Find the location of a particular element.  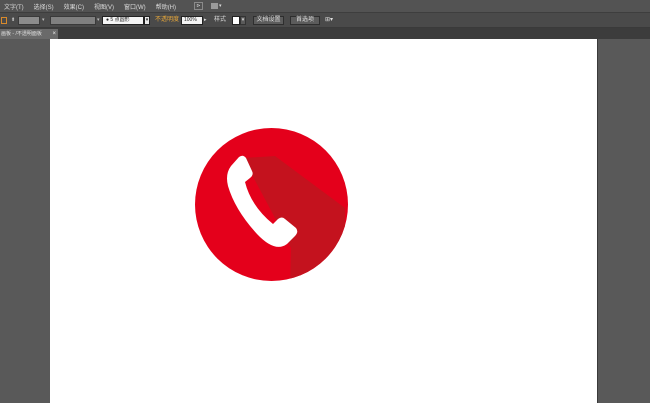

stroke-dropdown-icon: ▾ is located at coordinates (43, 20).